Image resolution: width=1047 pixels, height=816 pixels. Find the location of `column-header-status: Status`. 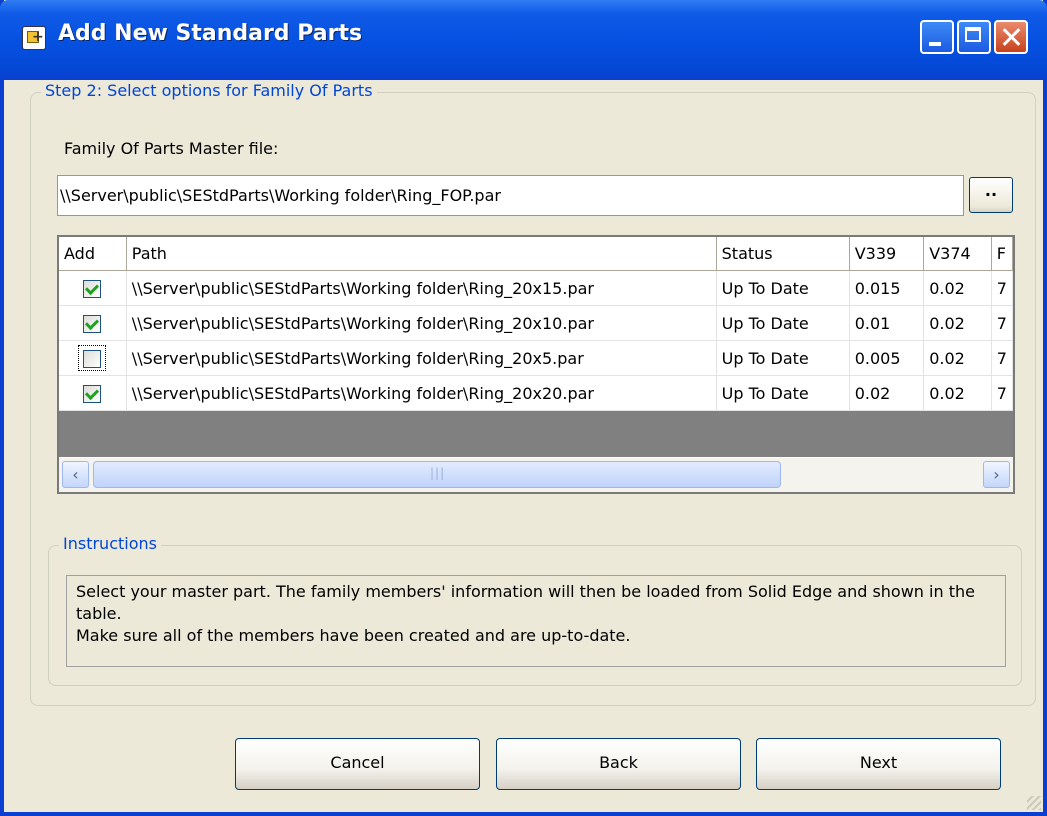

column-header-status: Status is located at coordinates (783, 254).